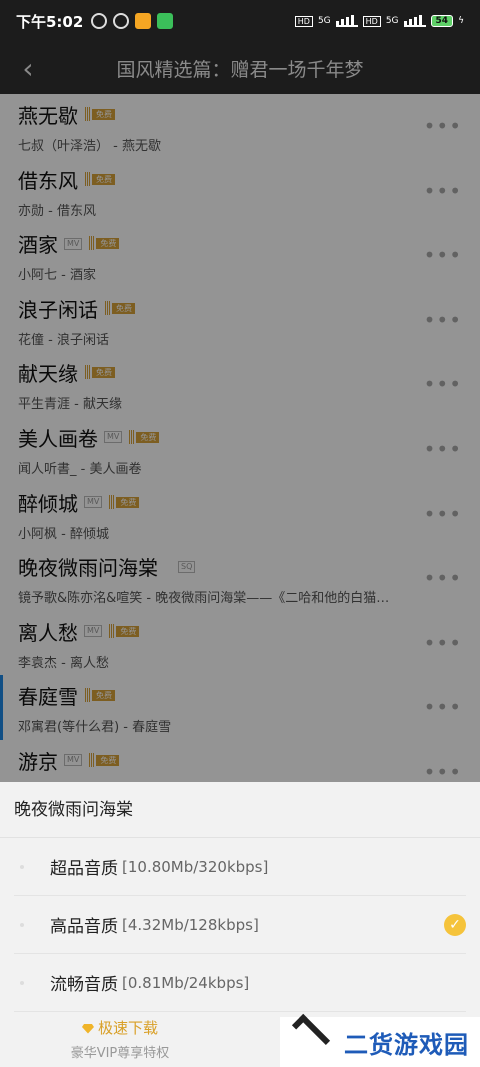  What do you see at coordinates (249, 437) in the screenshot?
I see `song-title-row: 美人画卷 MV 免费` at bounding box center [249, 437].